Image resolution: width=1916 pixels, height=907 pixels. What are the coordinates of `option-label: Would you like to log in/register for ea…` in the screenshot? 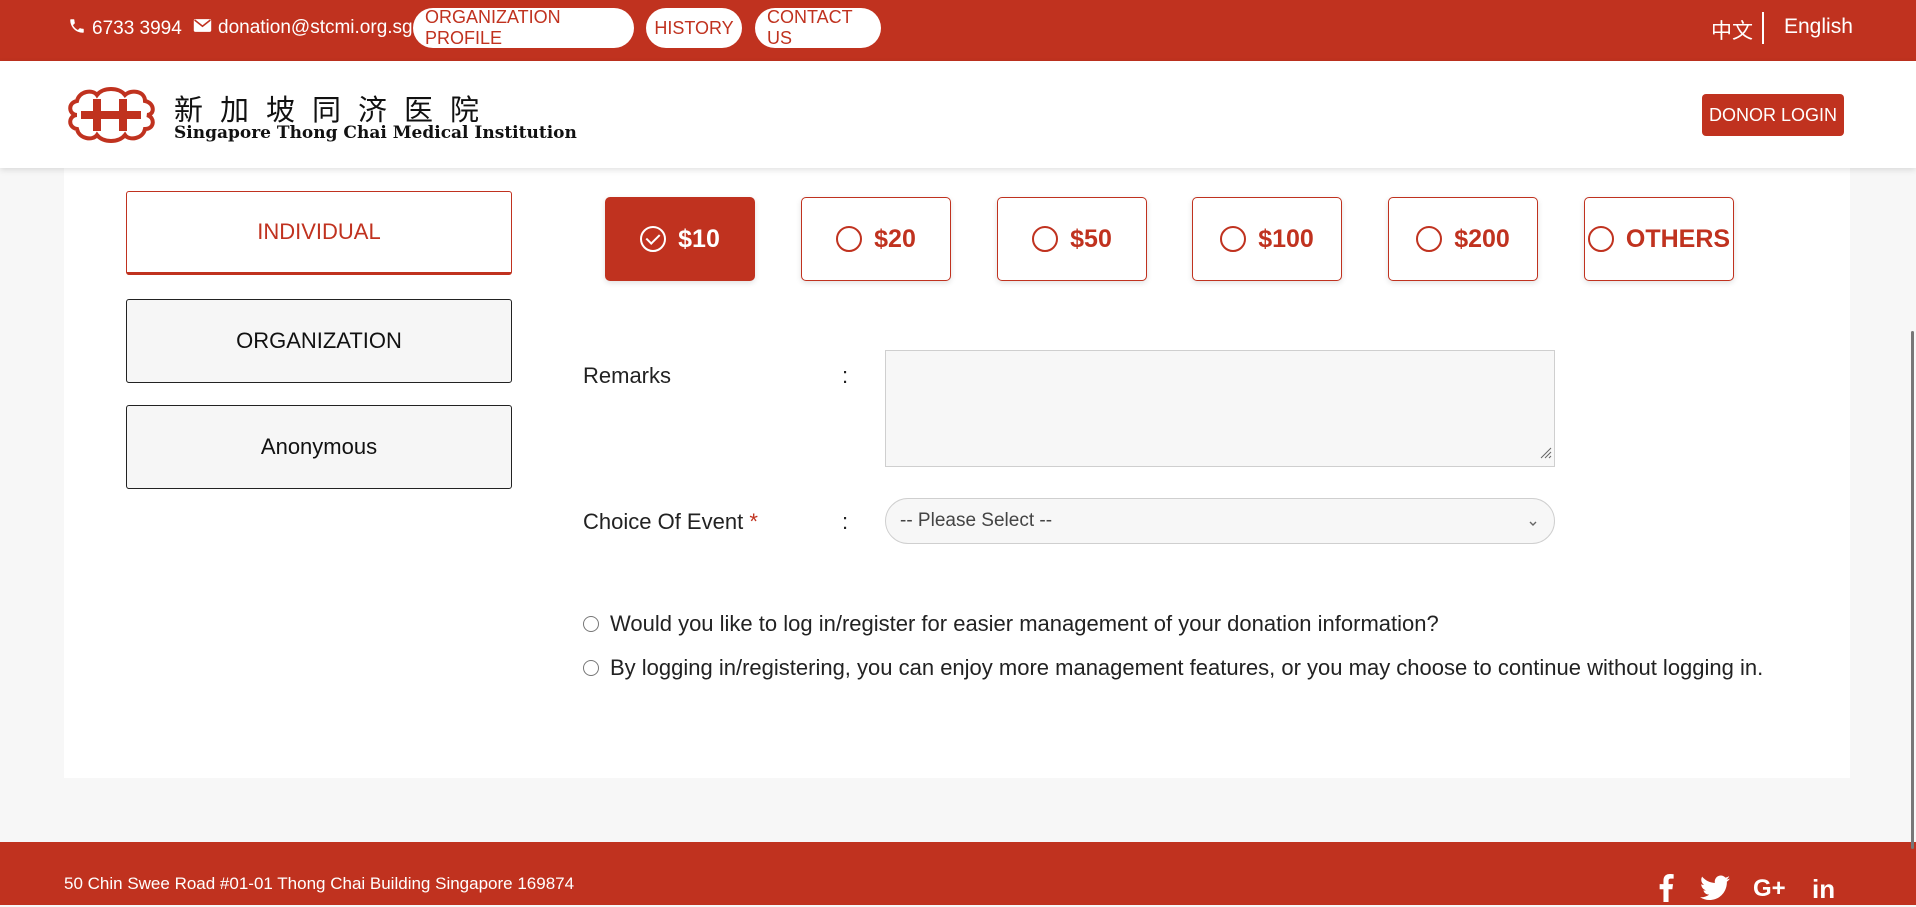 It's located at (1024, 623).